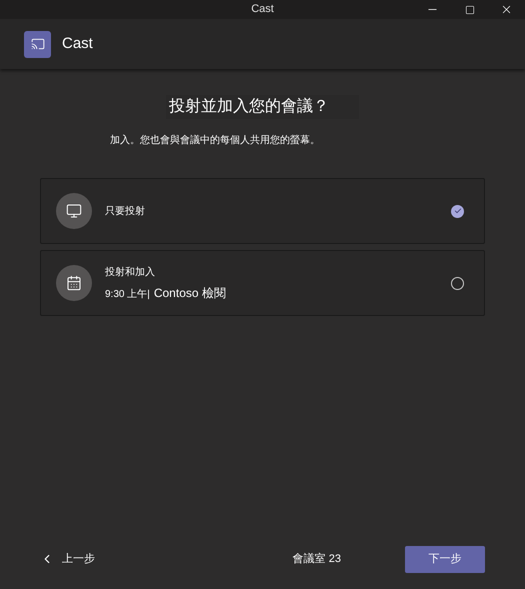 This screenshot has height=589, width=525. I want to click on cast-option: 投射和加入 9:30 上午| Contoso 檢閱, so click(262, 283).